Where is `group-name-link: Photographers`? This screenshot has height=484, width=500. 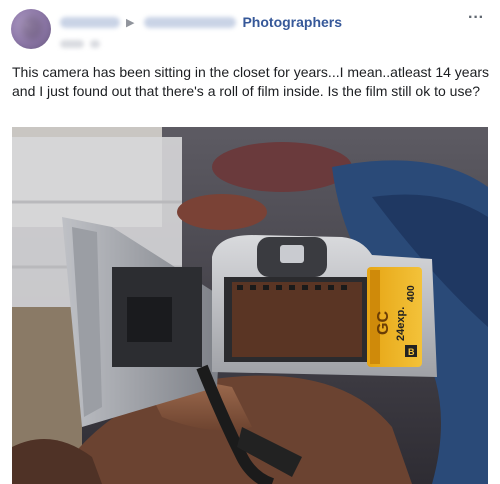 group-name-link: Photographers is located at coordinates (292, 22).